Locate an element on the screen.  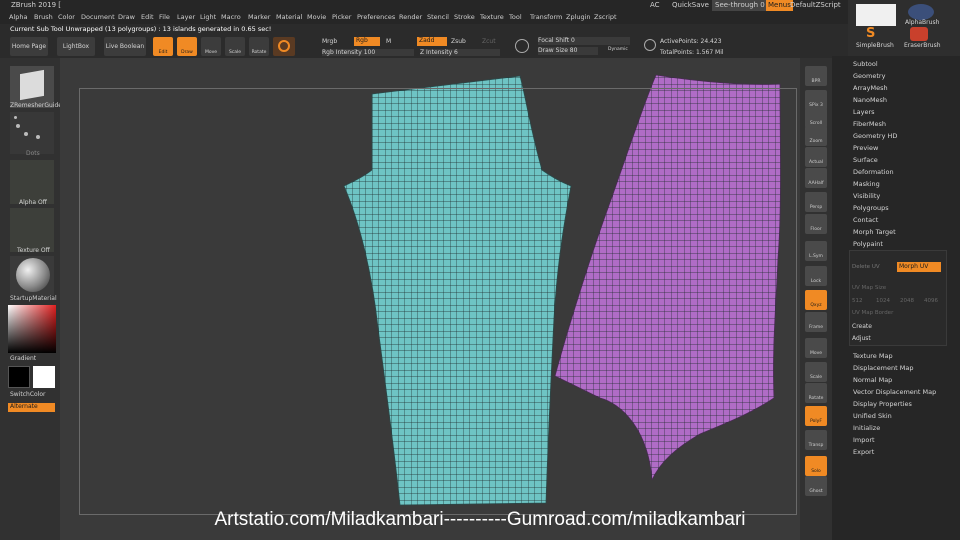
palette-unified-skin: Unified Skin is located at coordinates (872, 416).